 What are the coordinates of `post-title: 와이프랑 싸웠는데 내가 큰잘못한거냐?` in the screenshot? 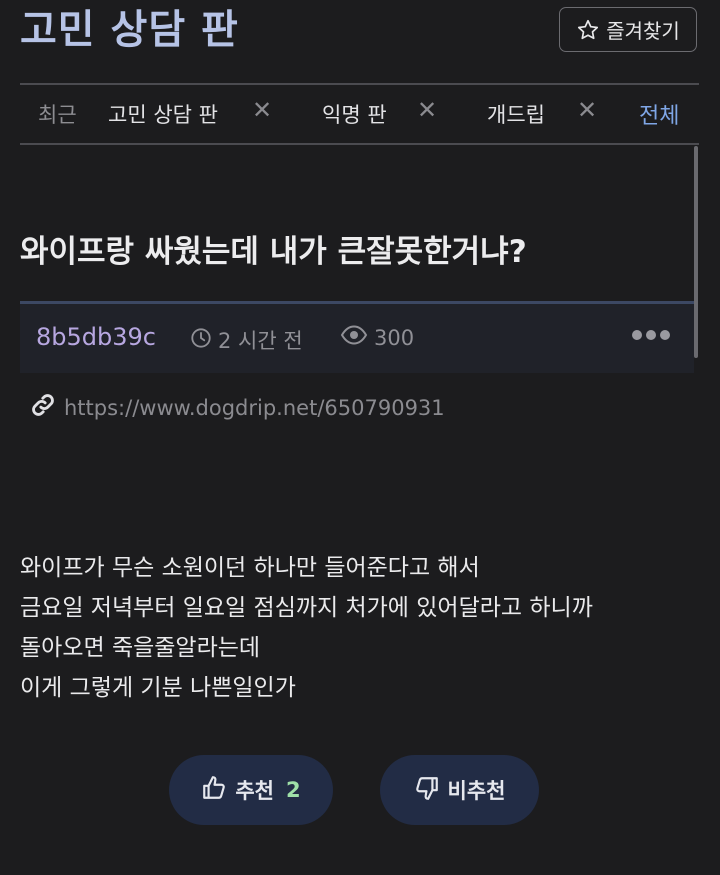 It's located at (273, 252).